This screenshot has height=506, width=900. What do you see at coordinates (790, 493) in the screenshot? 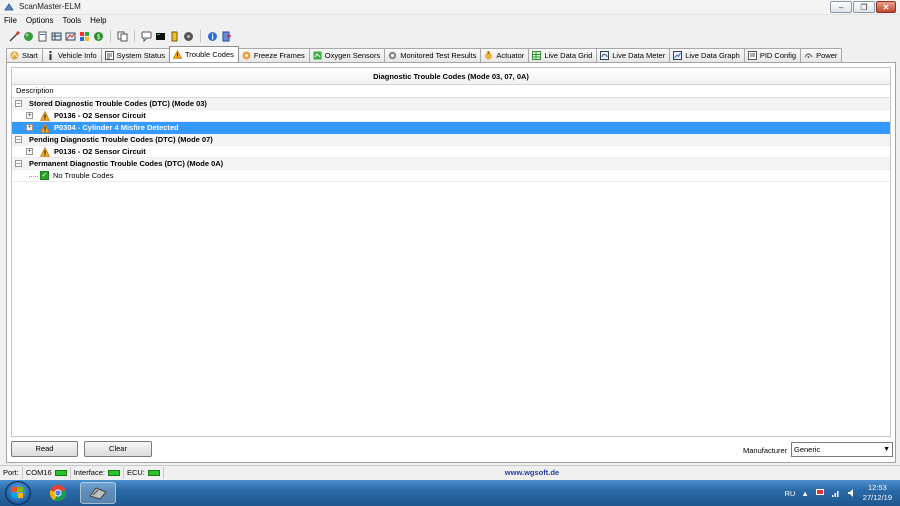
I see `language-indicator: RU` at bounding box center [790, 493].